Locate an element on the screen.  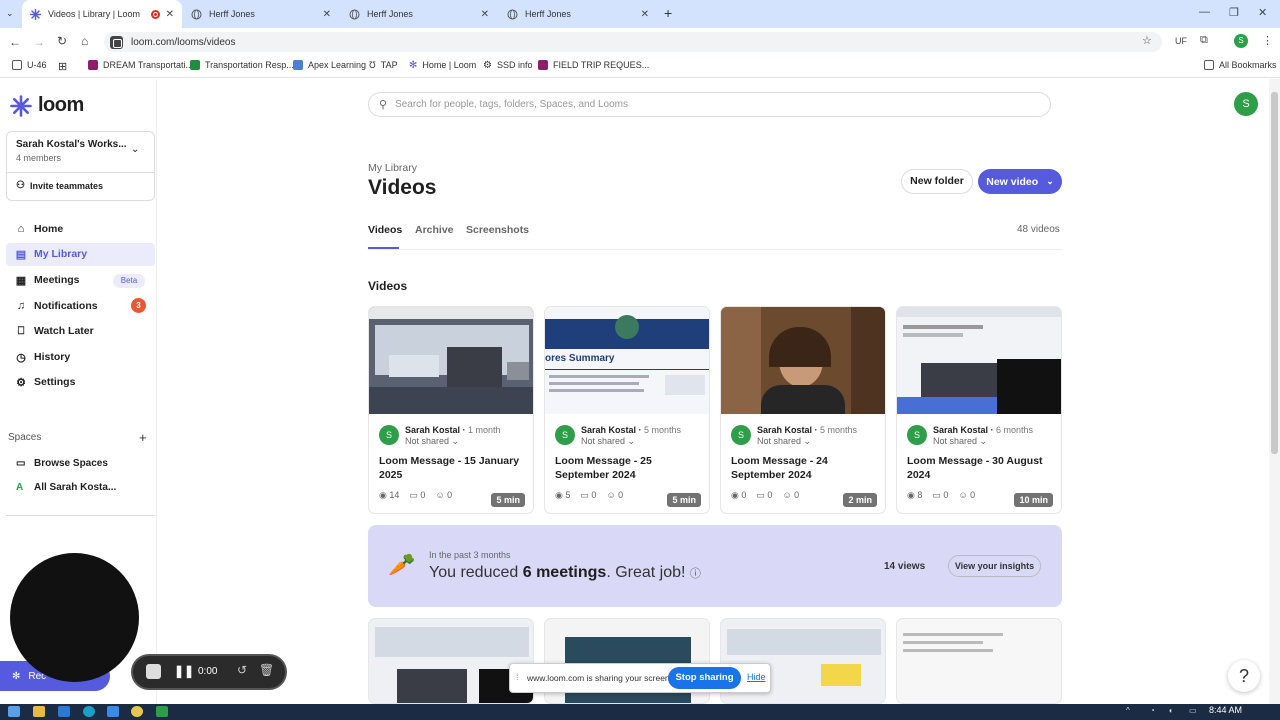
sidebar-item-meetings: ▦ Meetings is located at coordinates (47, 280).